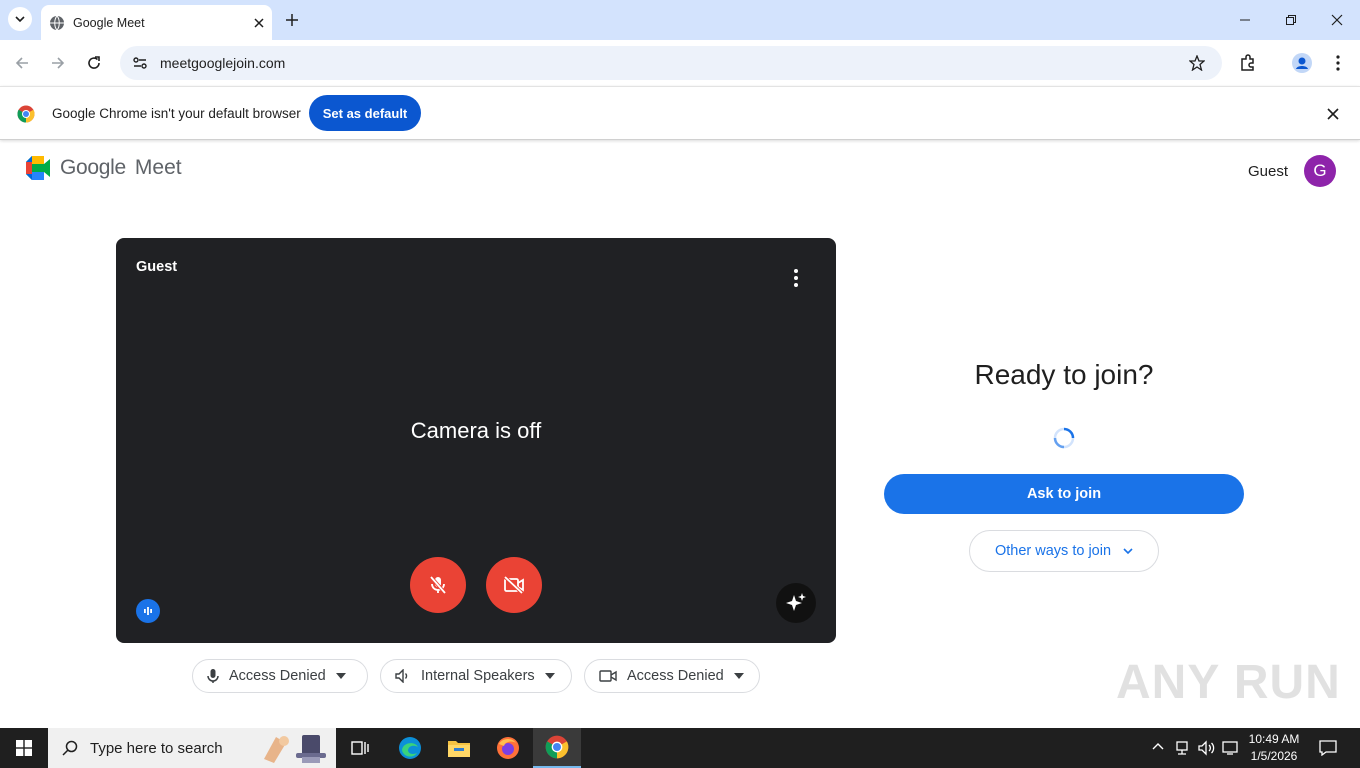 The width and height of the screenshot is (1360, 768). I want to click on chrome-icon, so click(557, 747).